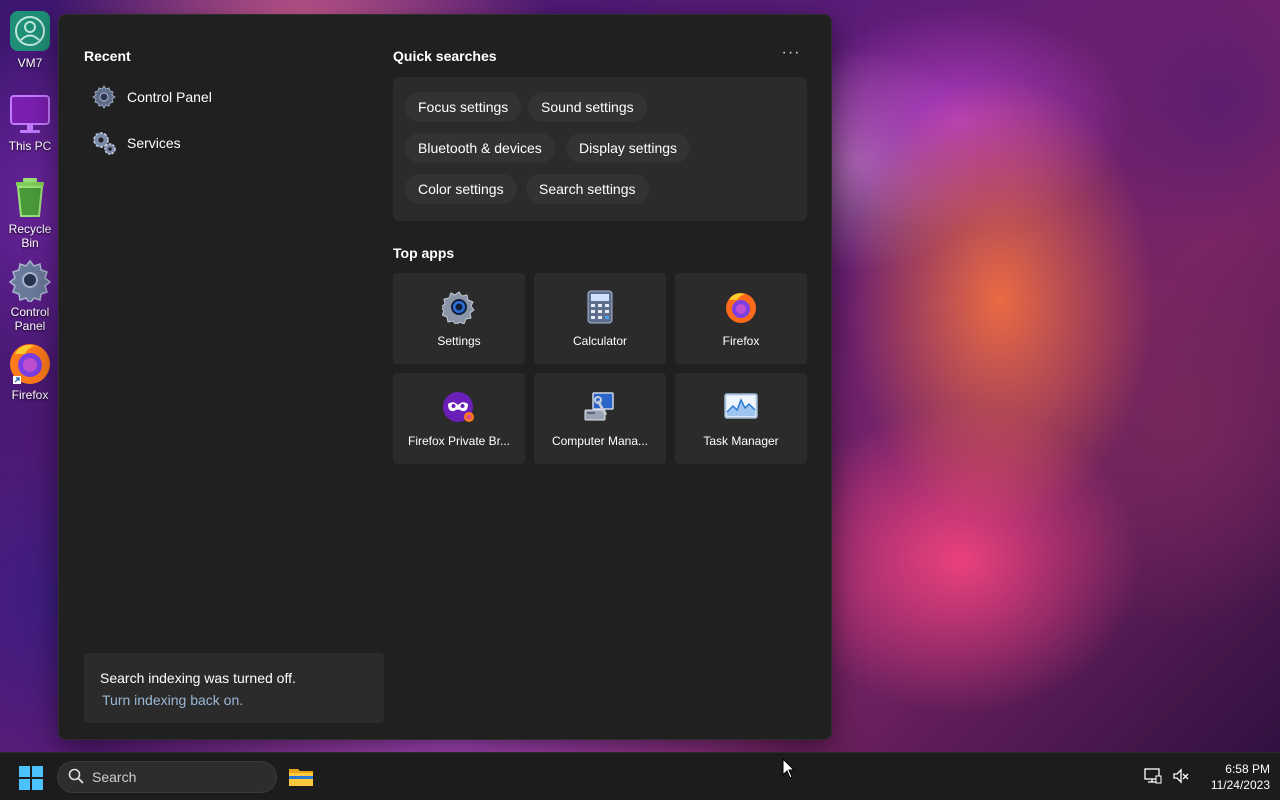 The image size is (1280, 800). Describe the element at coordinates (114, 777) in the screenshot. I see `taskbar-search-placeholder: Search` at that location.